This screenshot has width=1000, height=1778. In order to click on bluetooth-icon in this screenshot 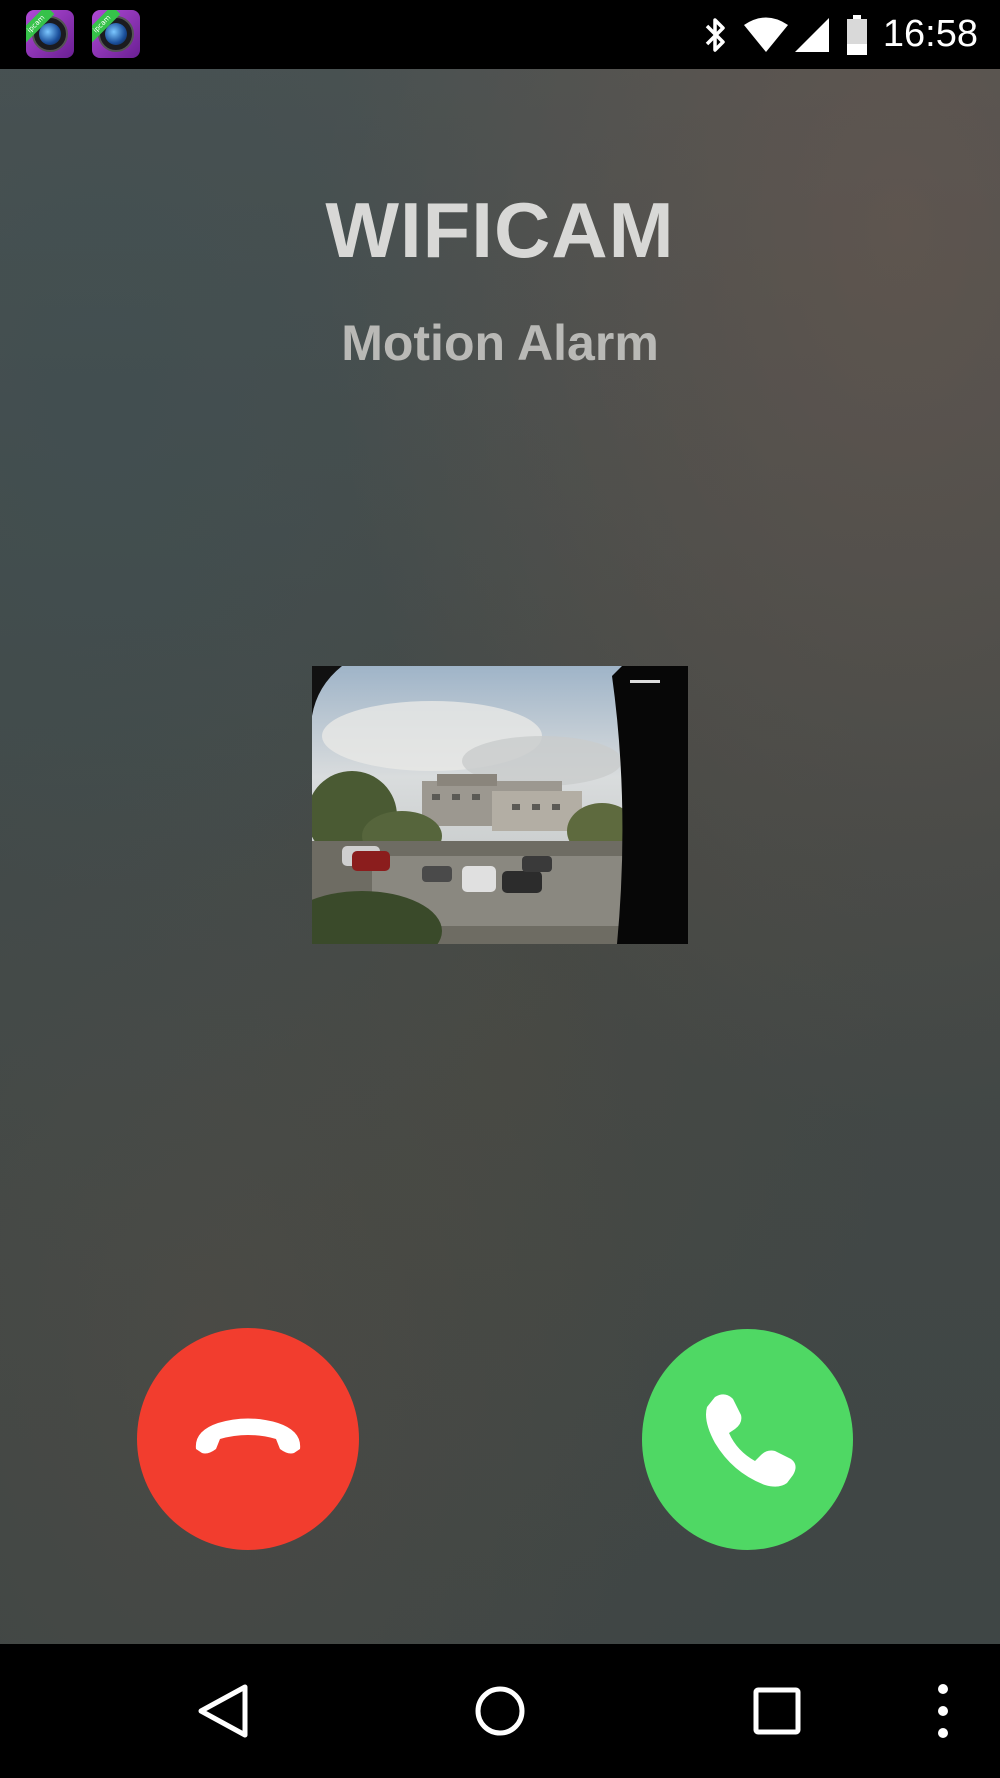, I will do `click(715, 34)`.